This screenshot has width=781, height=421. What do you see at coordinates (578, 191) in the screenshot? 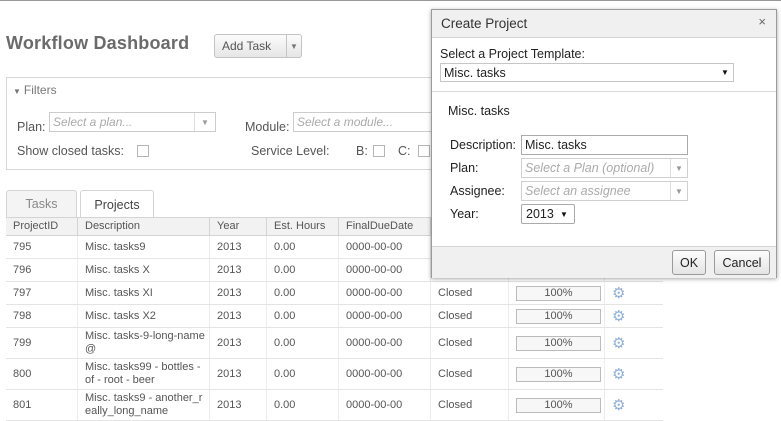
I see `assignee-select-placeholder: Select an assignee` at bounding box center [578, 191].